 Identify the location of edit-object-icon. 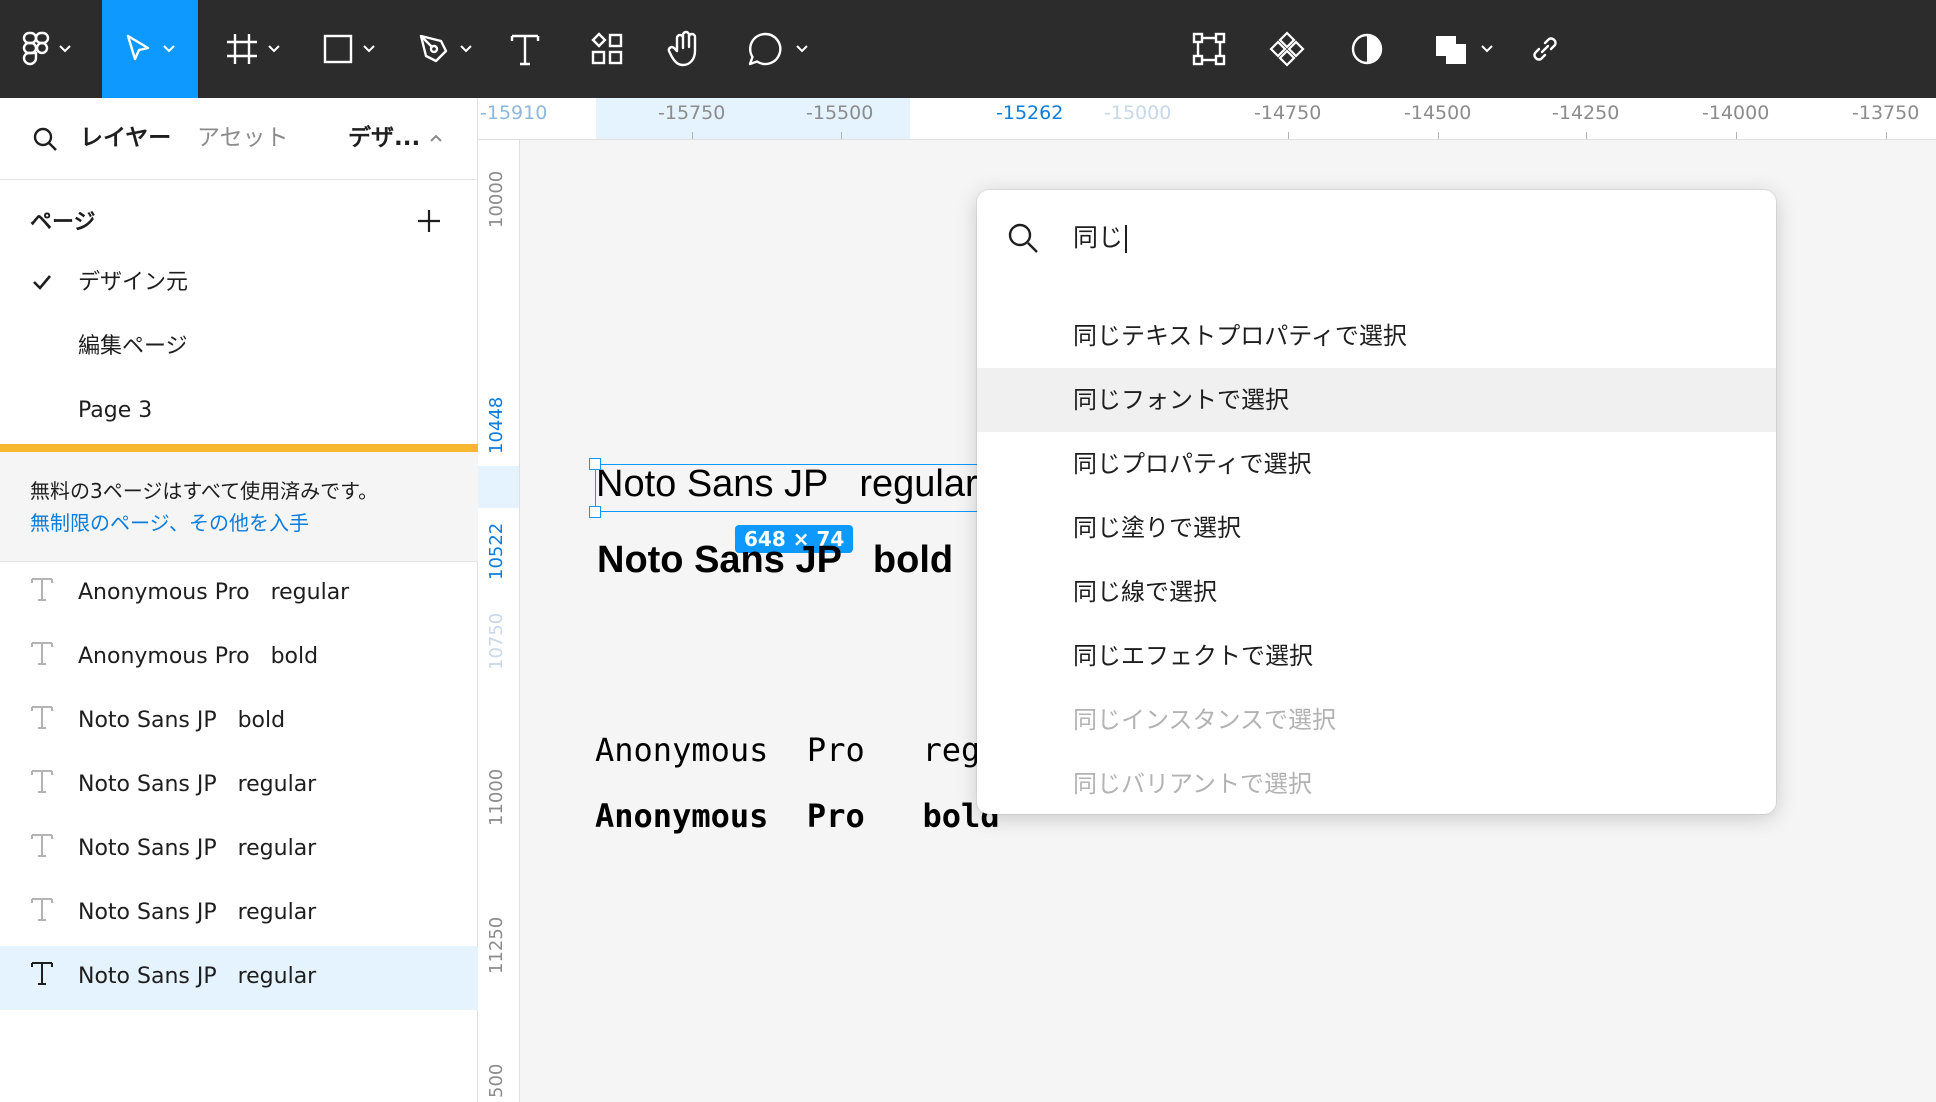
(1209, 49).